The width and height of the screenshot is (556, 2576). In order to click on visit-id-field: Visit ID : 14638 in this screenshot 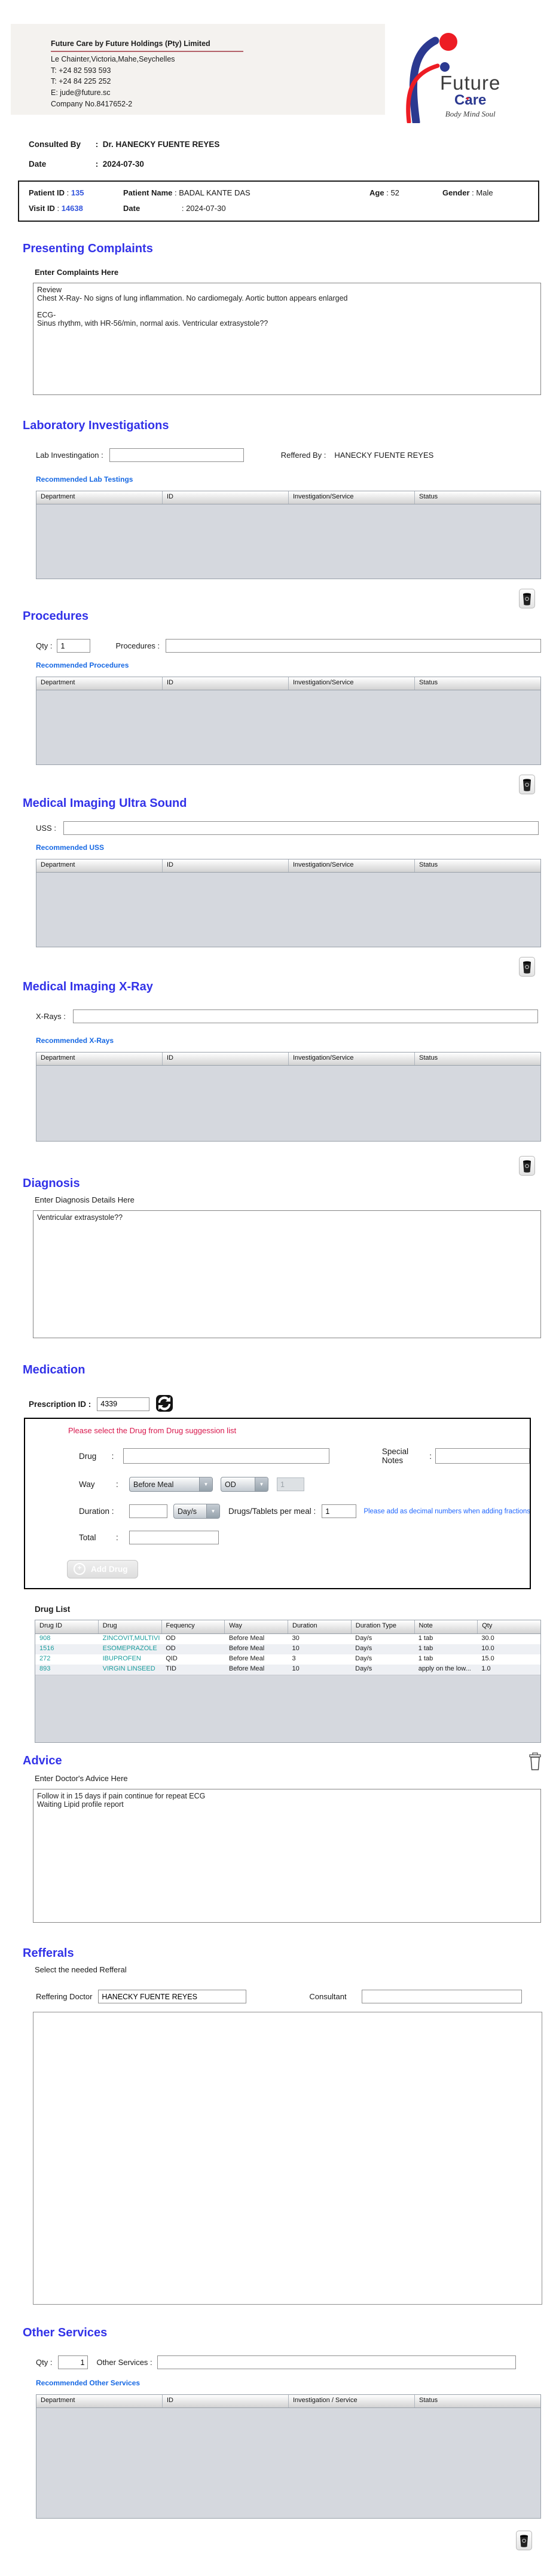, I will do `click(76, 208)`.